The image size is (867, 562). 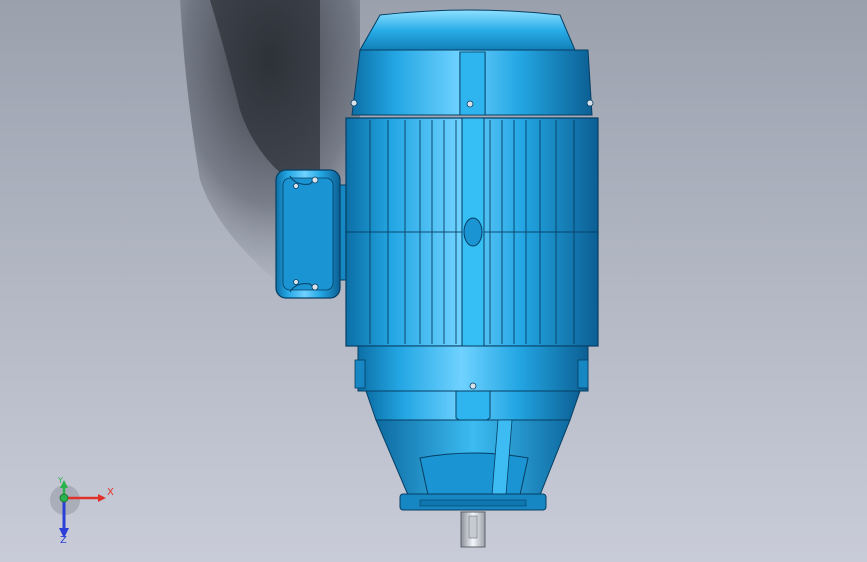 What do you see at coordinates (60, 480) in the screenshot?
I see `axis-y-label: Y` at bounding box center [60, 480].